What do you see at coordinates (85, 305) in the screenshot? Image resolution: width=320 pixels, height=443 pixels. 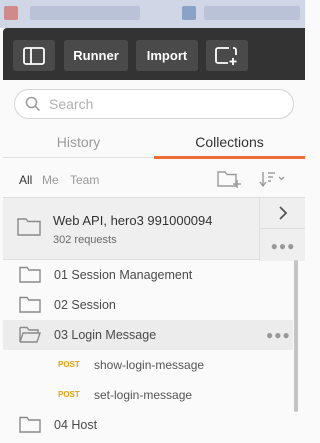 I see `folder-label: 02 Session` at bounding box center [85, 305].